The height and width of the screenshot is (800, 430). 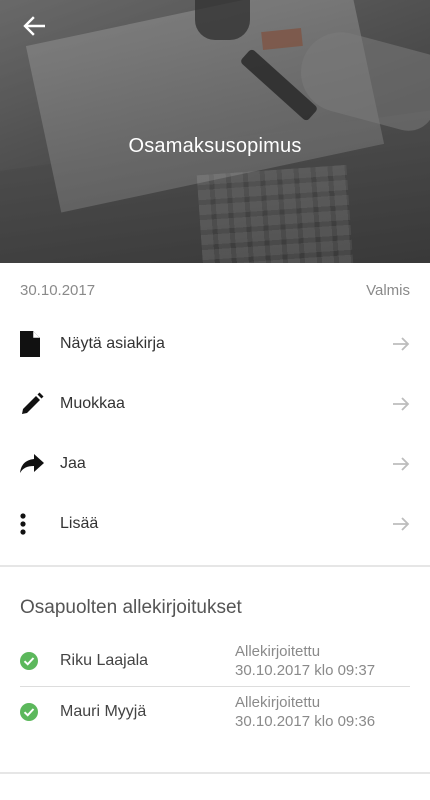 I want to click on view-document-label: Näytä asiakirja, so click(x=112, y=343).